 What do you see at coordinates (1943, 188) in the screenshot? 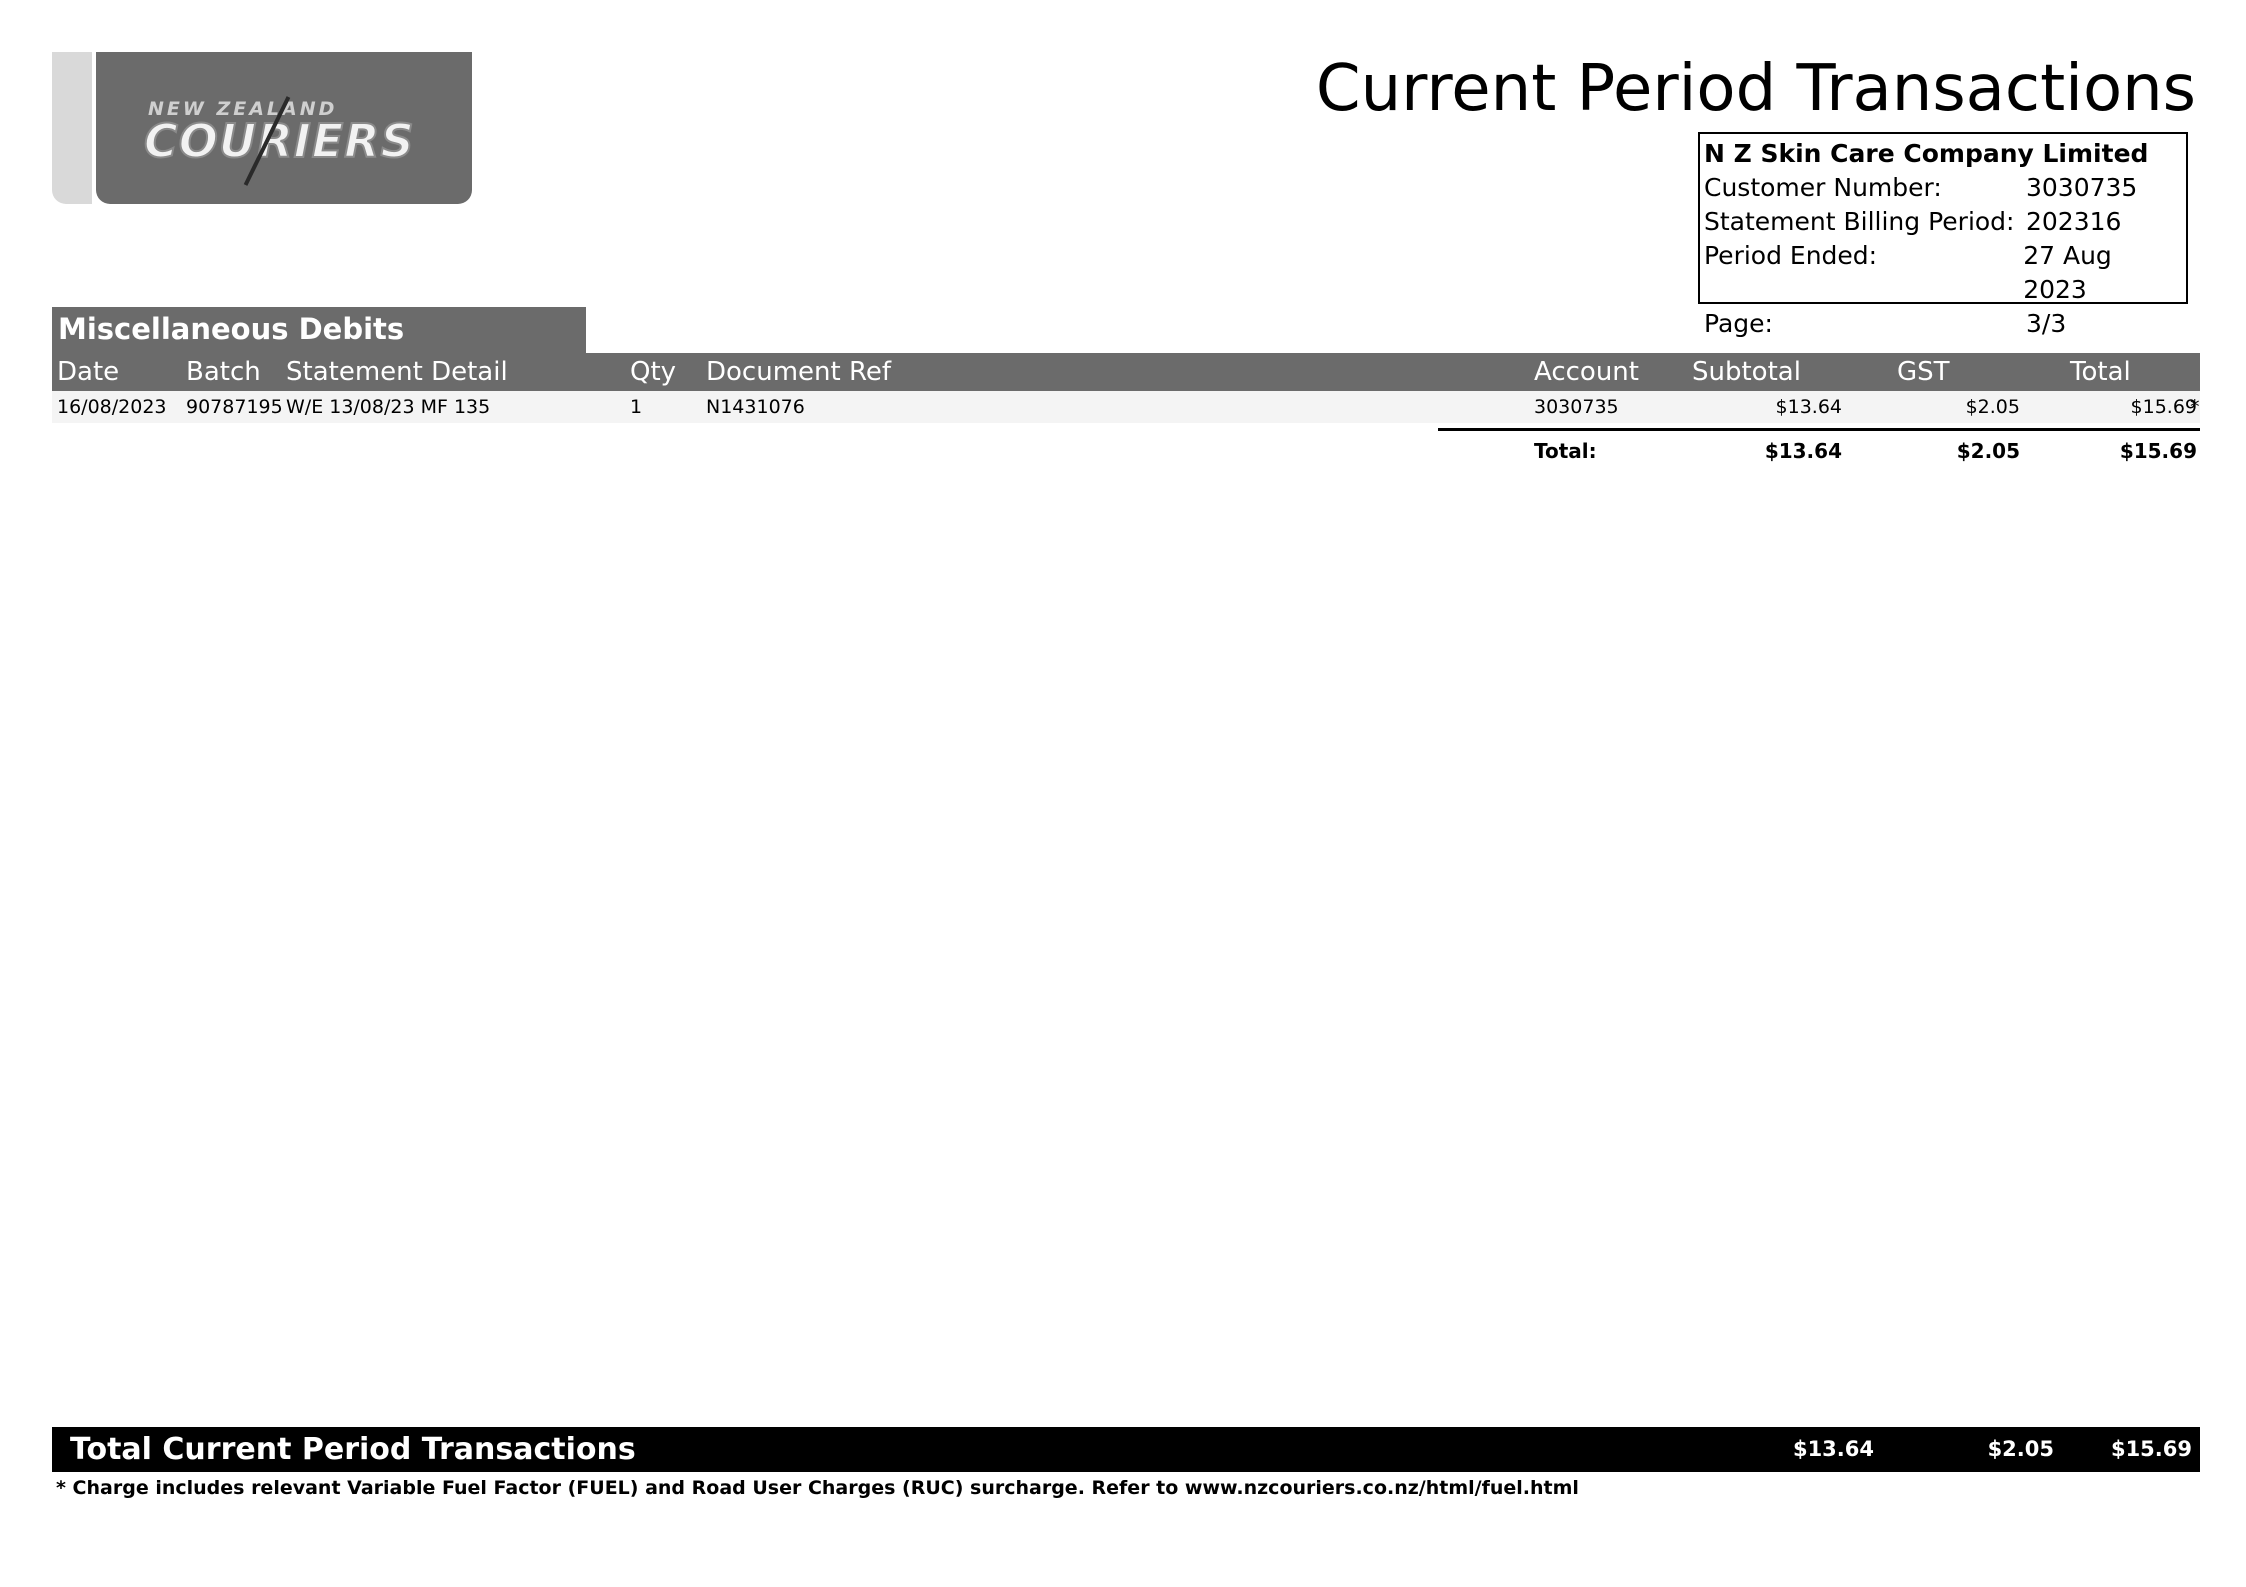
I see `info-row-customer-number: Customer Number: 3030735` at bounding box center [1943, 188].